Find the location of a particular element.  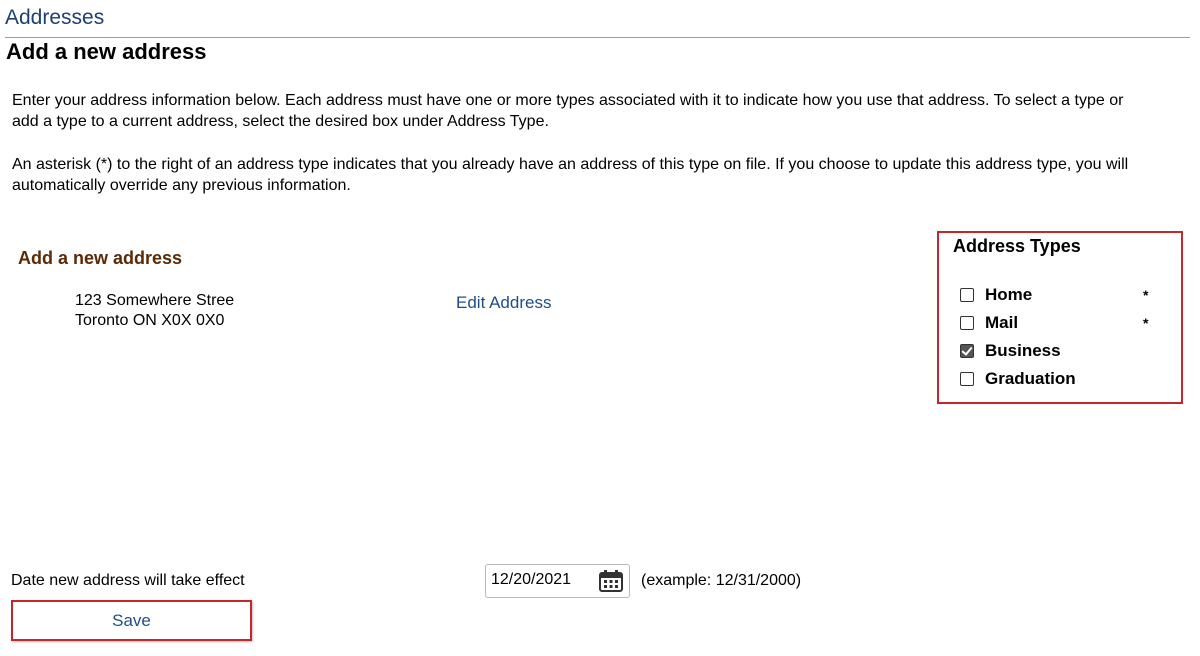

address-line-1: 123 Somewhere Stree is located at coordinates (155, 300).